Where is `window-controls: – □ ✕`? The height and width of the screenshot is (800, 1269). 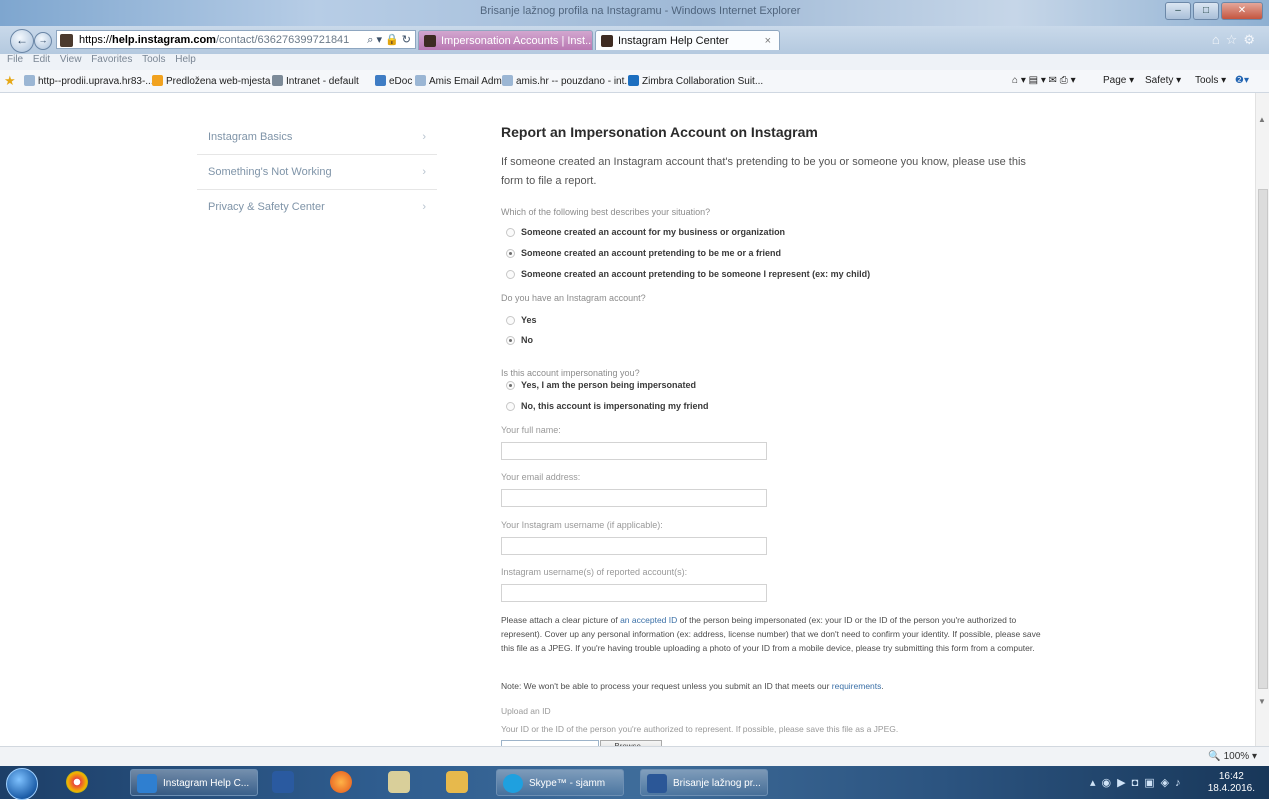
window-controls: – □ ✕ is located at coordinates (1214, 11).